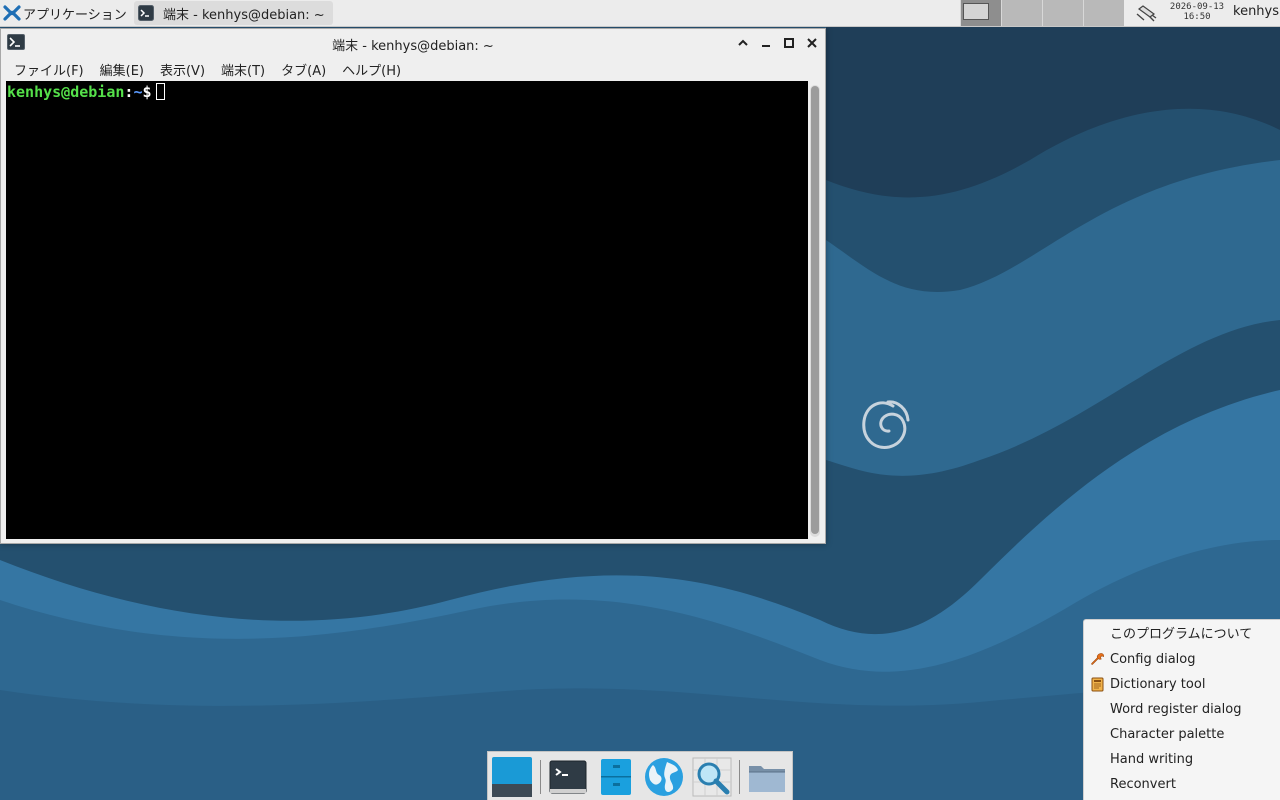 The width and height of the screenshot is (1280, 800). I want to click on panel-clock: 2026-09-13 16:50, so click(1197, 12).